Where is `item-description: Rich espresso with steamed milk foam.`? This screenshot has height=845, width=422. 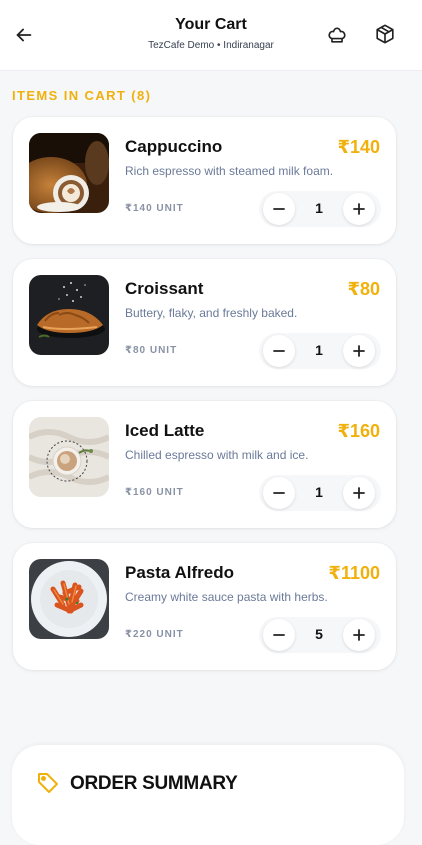 item-description: Rich espresso with steamed milk foam. is located at coordinates (229, 171).